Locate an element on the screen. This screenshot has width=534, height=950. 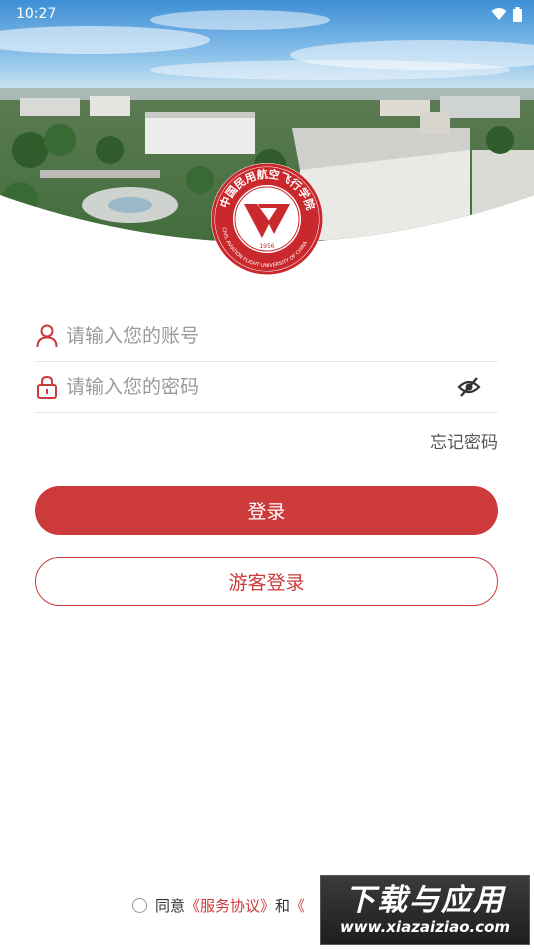
user-icon is located at coordinates (47, 336).